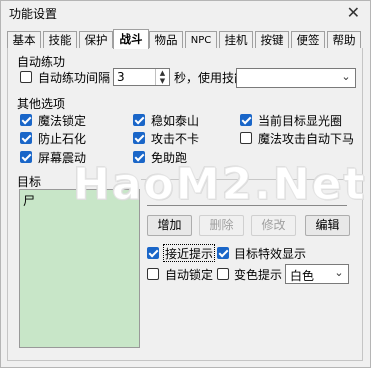  What do you see at coordinates (29, 182) in the screenshot?
I see `target-title: 目标` at bounding box center [29, 182].